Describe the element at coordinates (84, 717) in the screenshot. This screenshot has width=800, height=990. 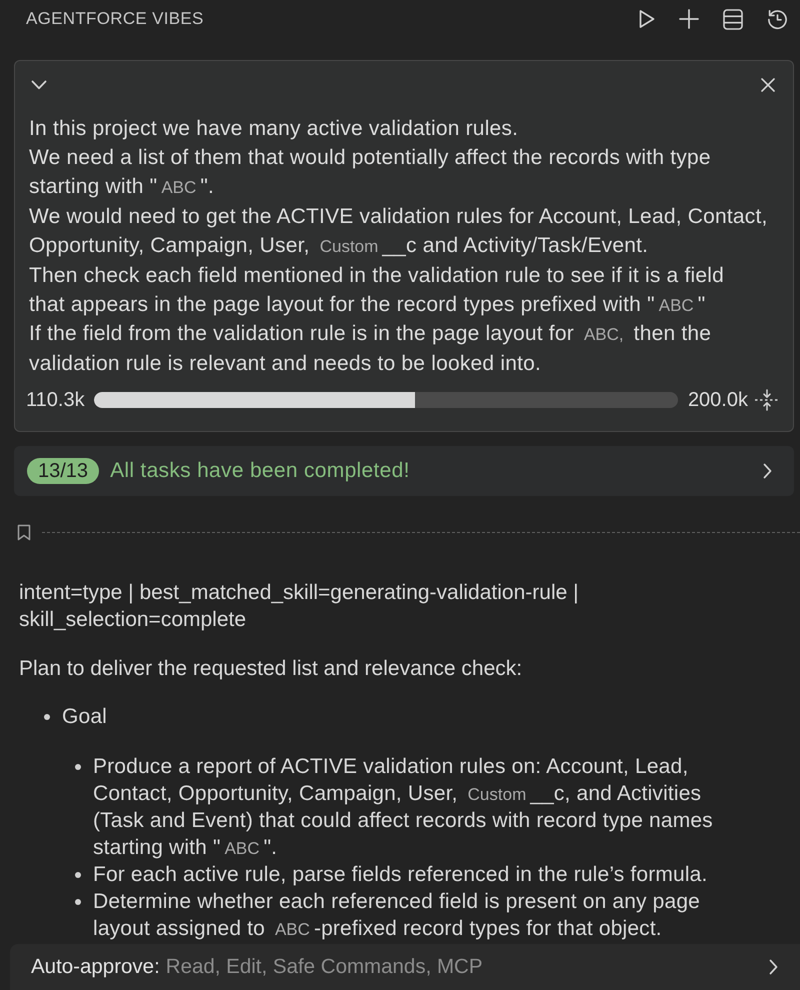
I see `list-item-text: Goal` at that location.